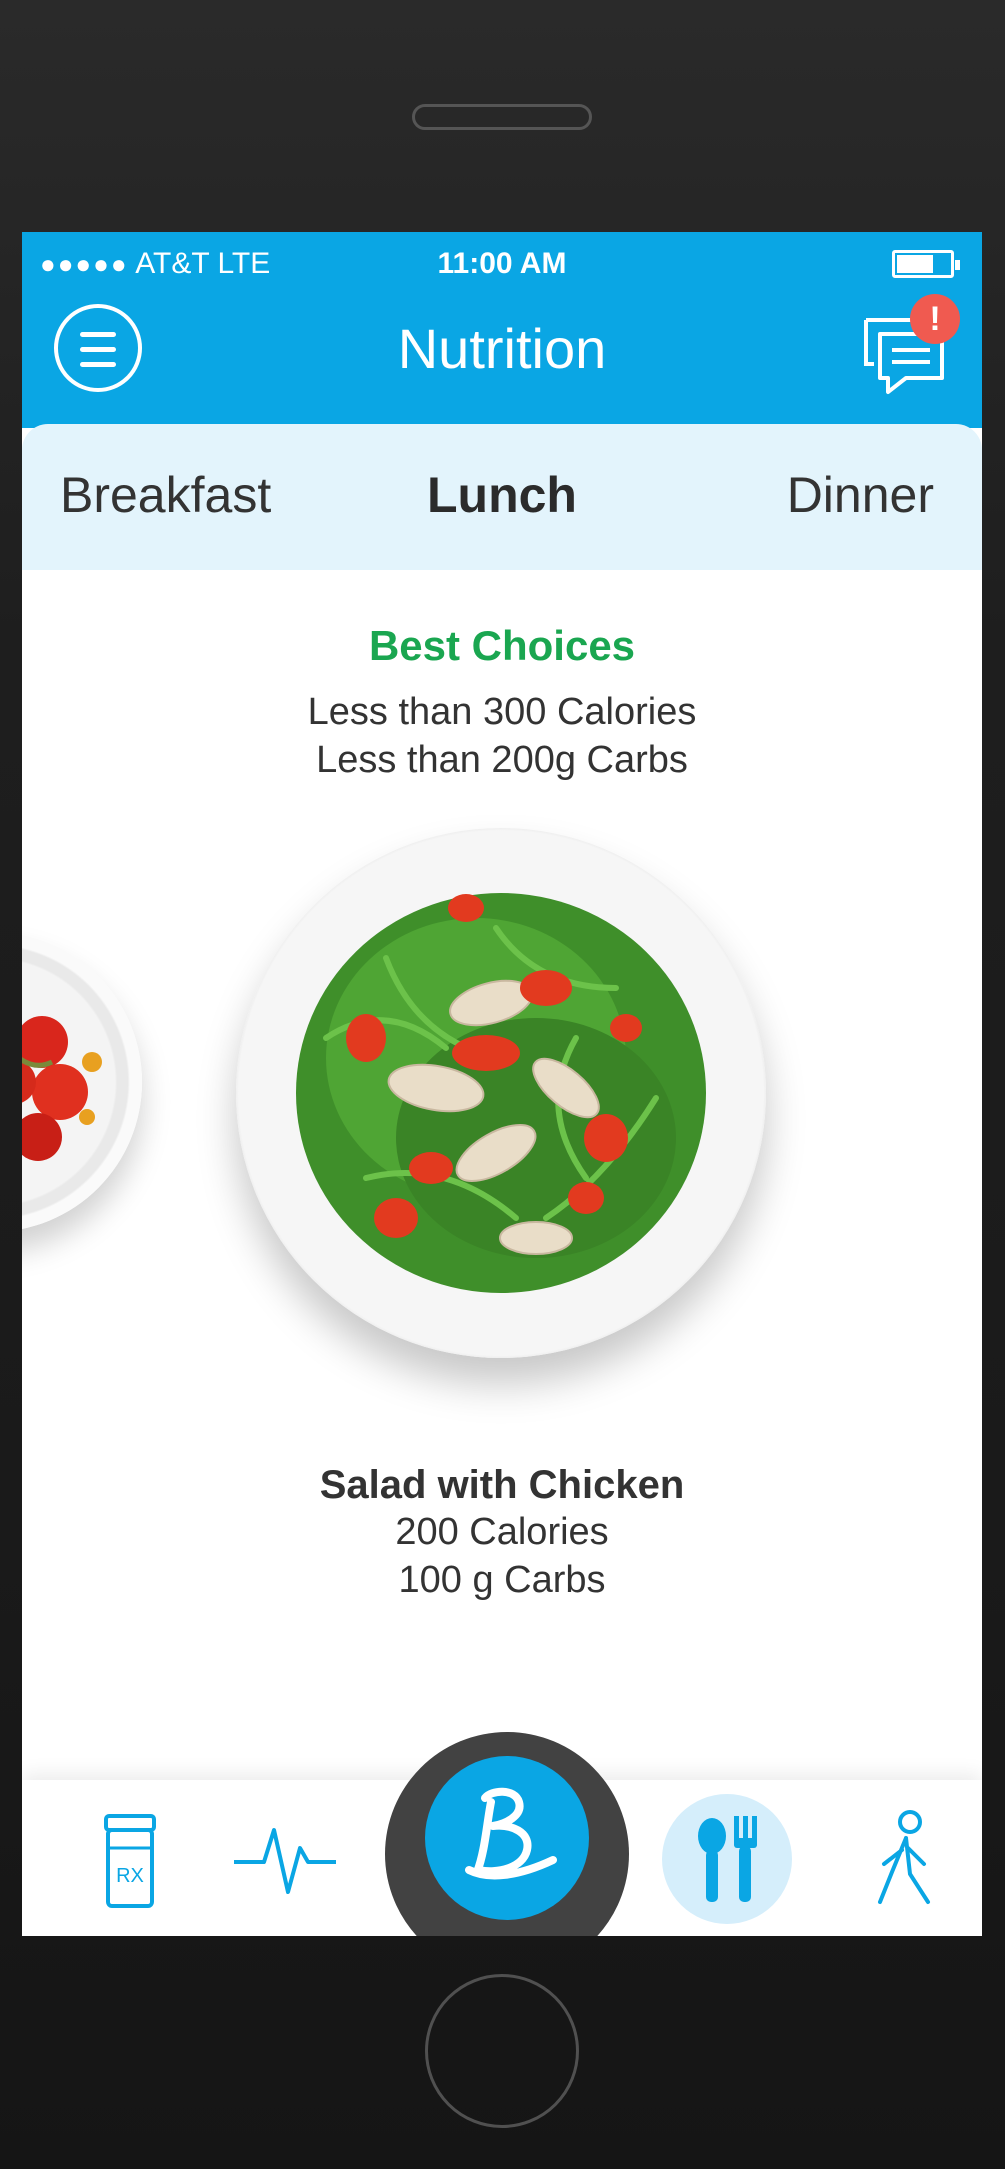 The image size is (1005, 2169). What do you see at coordinates (502, 263) in the screenshot?
I see `status-time: 11:00 AM` at bounding box center [502, 263].